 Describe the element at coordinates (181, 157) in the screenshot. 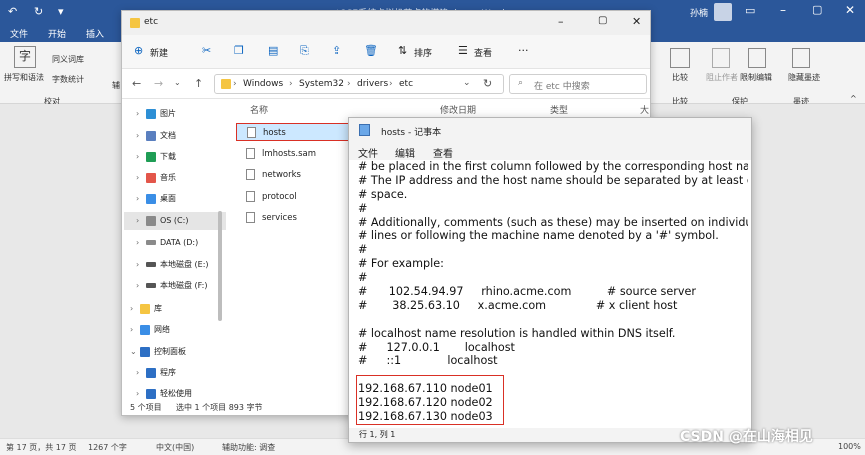

I see `nav-item-downloads: › 下载` at that location.